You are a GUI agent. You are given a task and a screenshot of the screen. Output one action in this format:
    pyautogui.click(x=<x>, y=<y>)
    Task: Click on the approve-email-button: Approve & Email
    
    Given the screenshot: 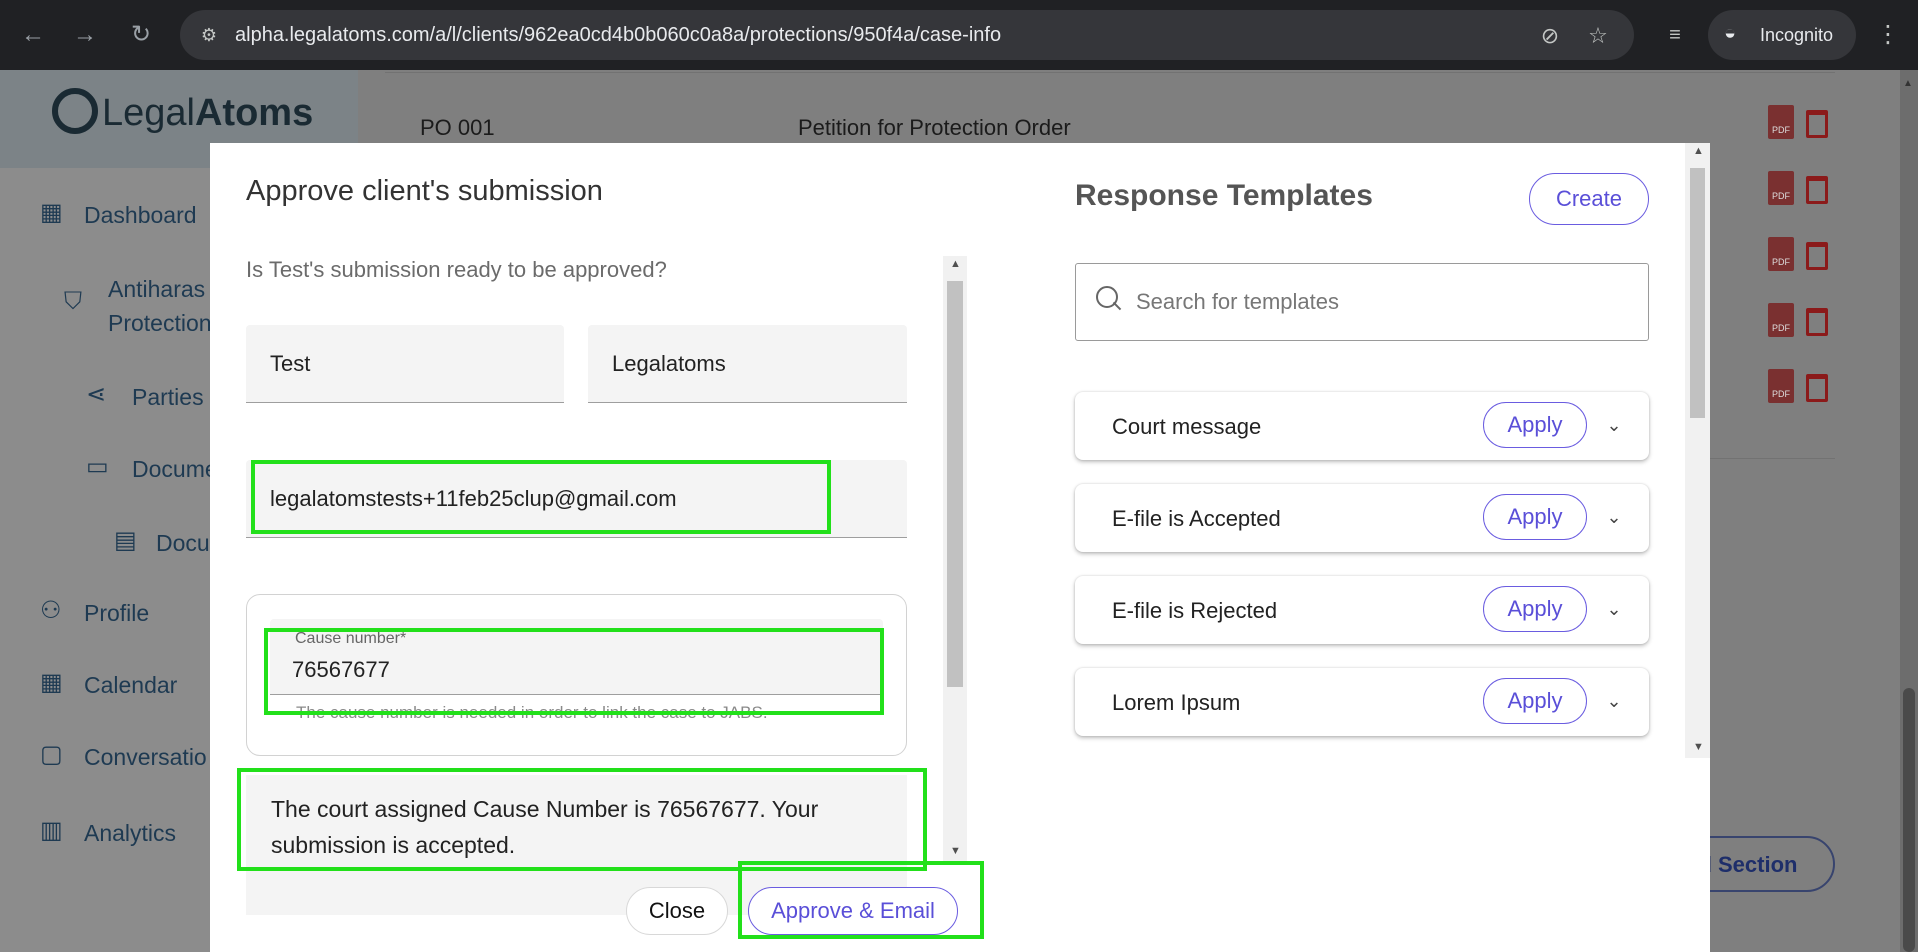 What is the action you would take?
    pyautogui.click(x=853, y=911)
    